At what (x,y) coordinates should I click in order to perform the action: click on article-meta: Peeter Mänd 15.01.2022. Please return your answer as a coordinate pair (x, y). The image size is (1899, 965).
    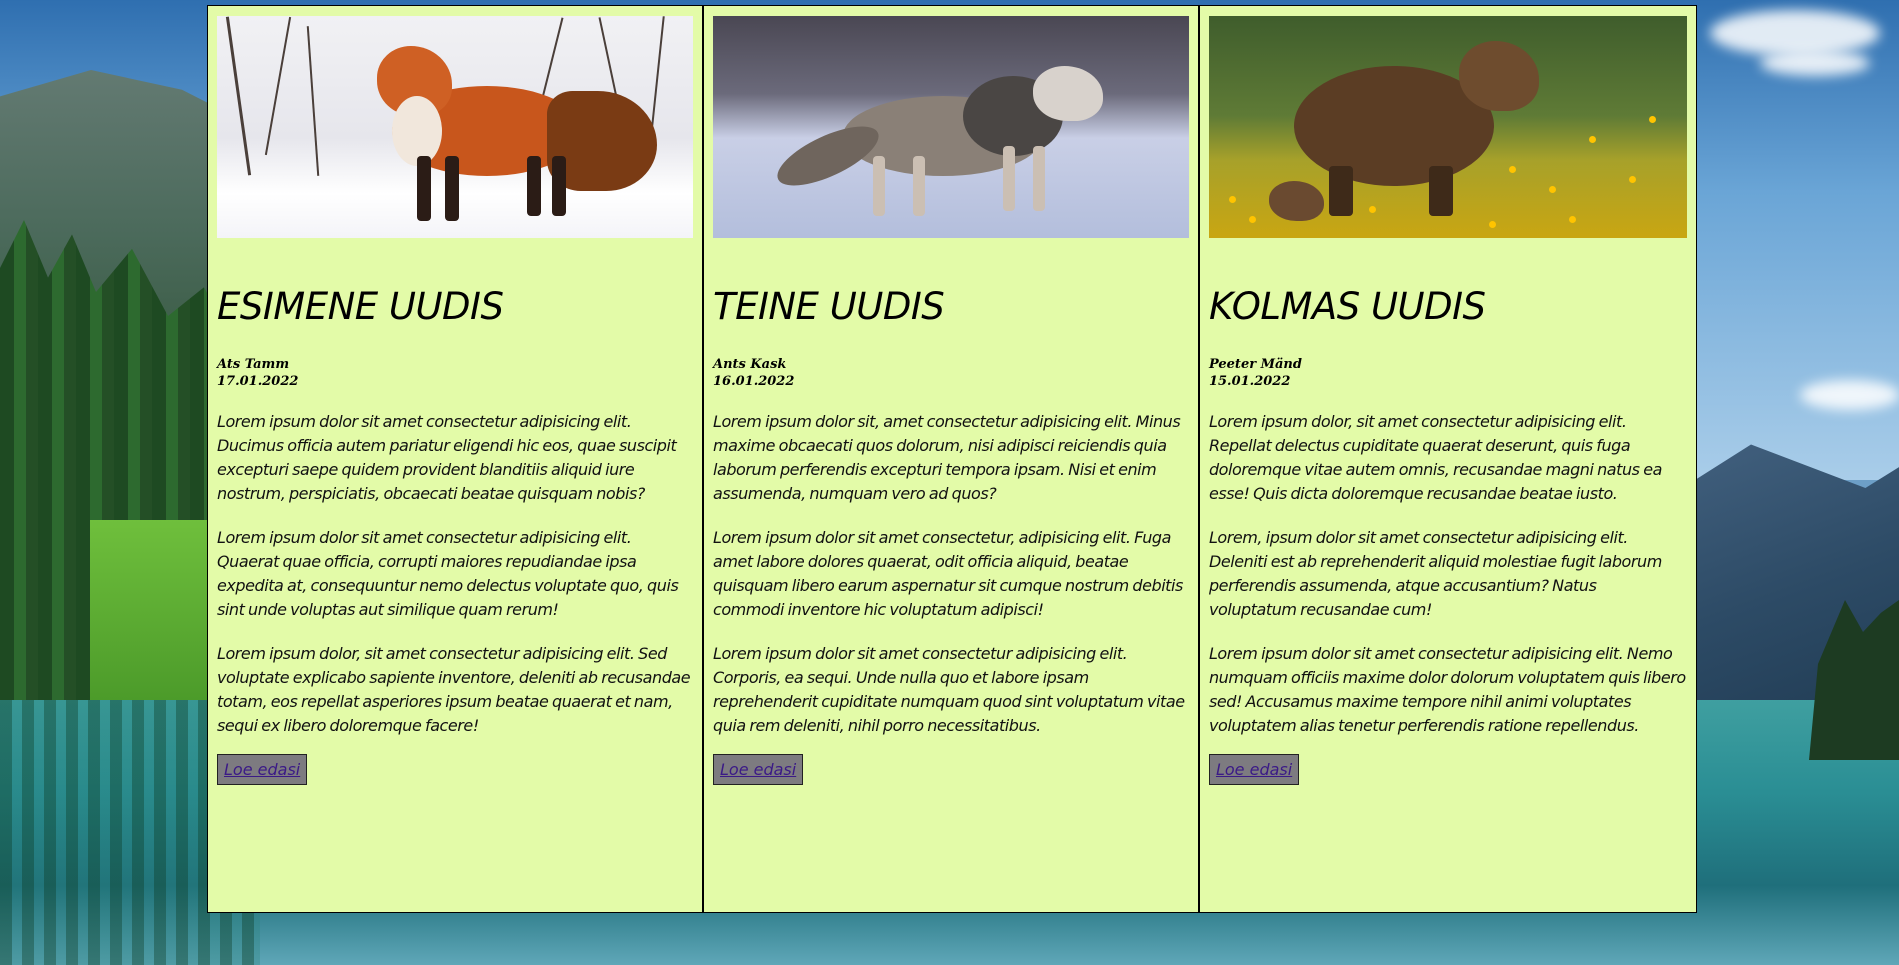
    Looking at the image, I should click on (1448, 373).